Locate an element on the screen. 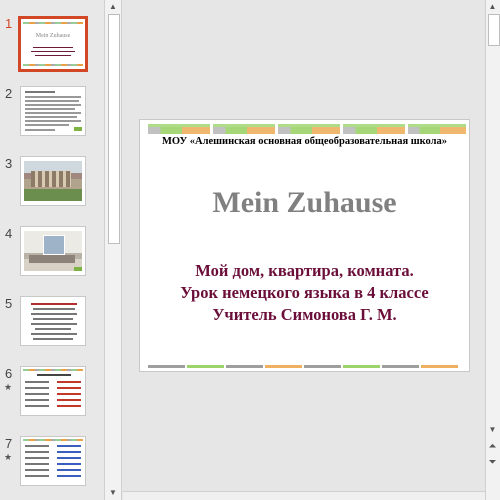  thumbnail-row-1: 1 Mein Zuhause is located at coordinates (52, 44).